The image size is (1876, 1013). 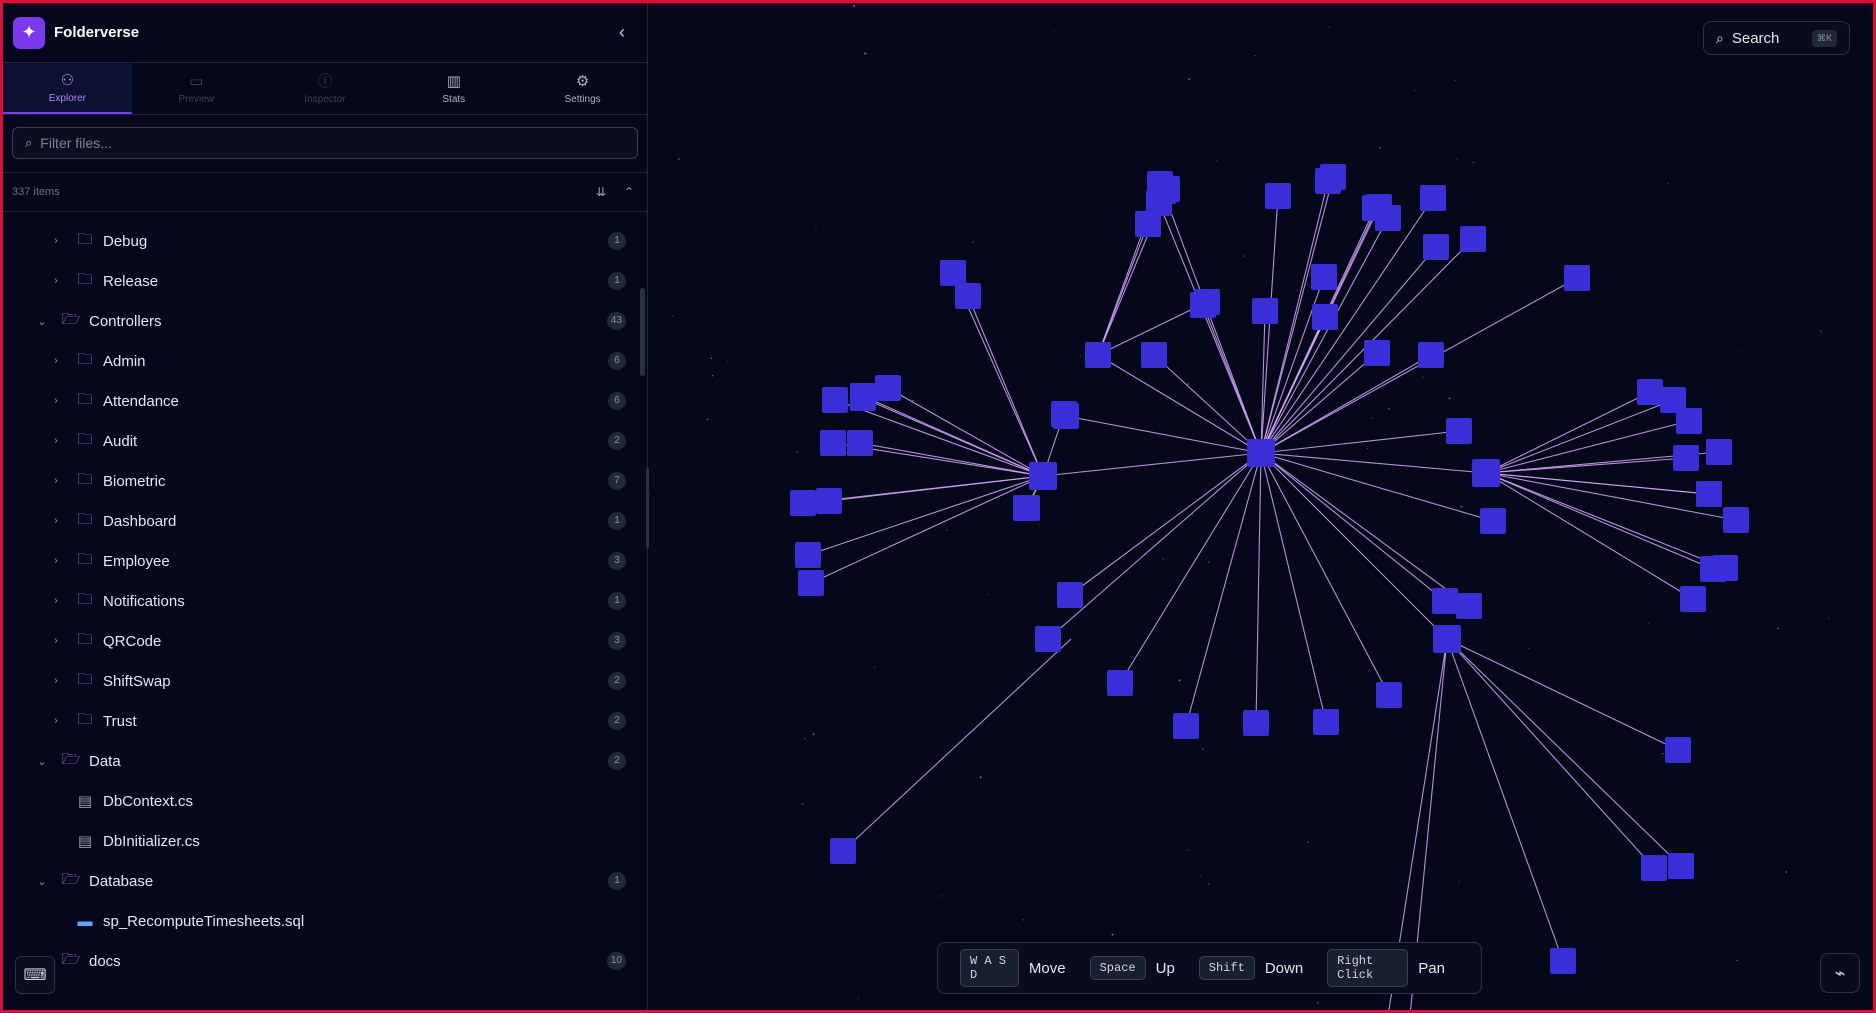 I want to click on tree-folder-row: › 🗀 Audit 2, so click(x=323, y=441).